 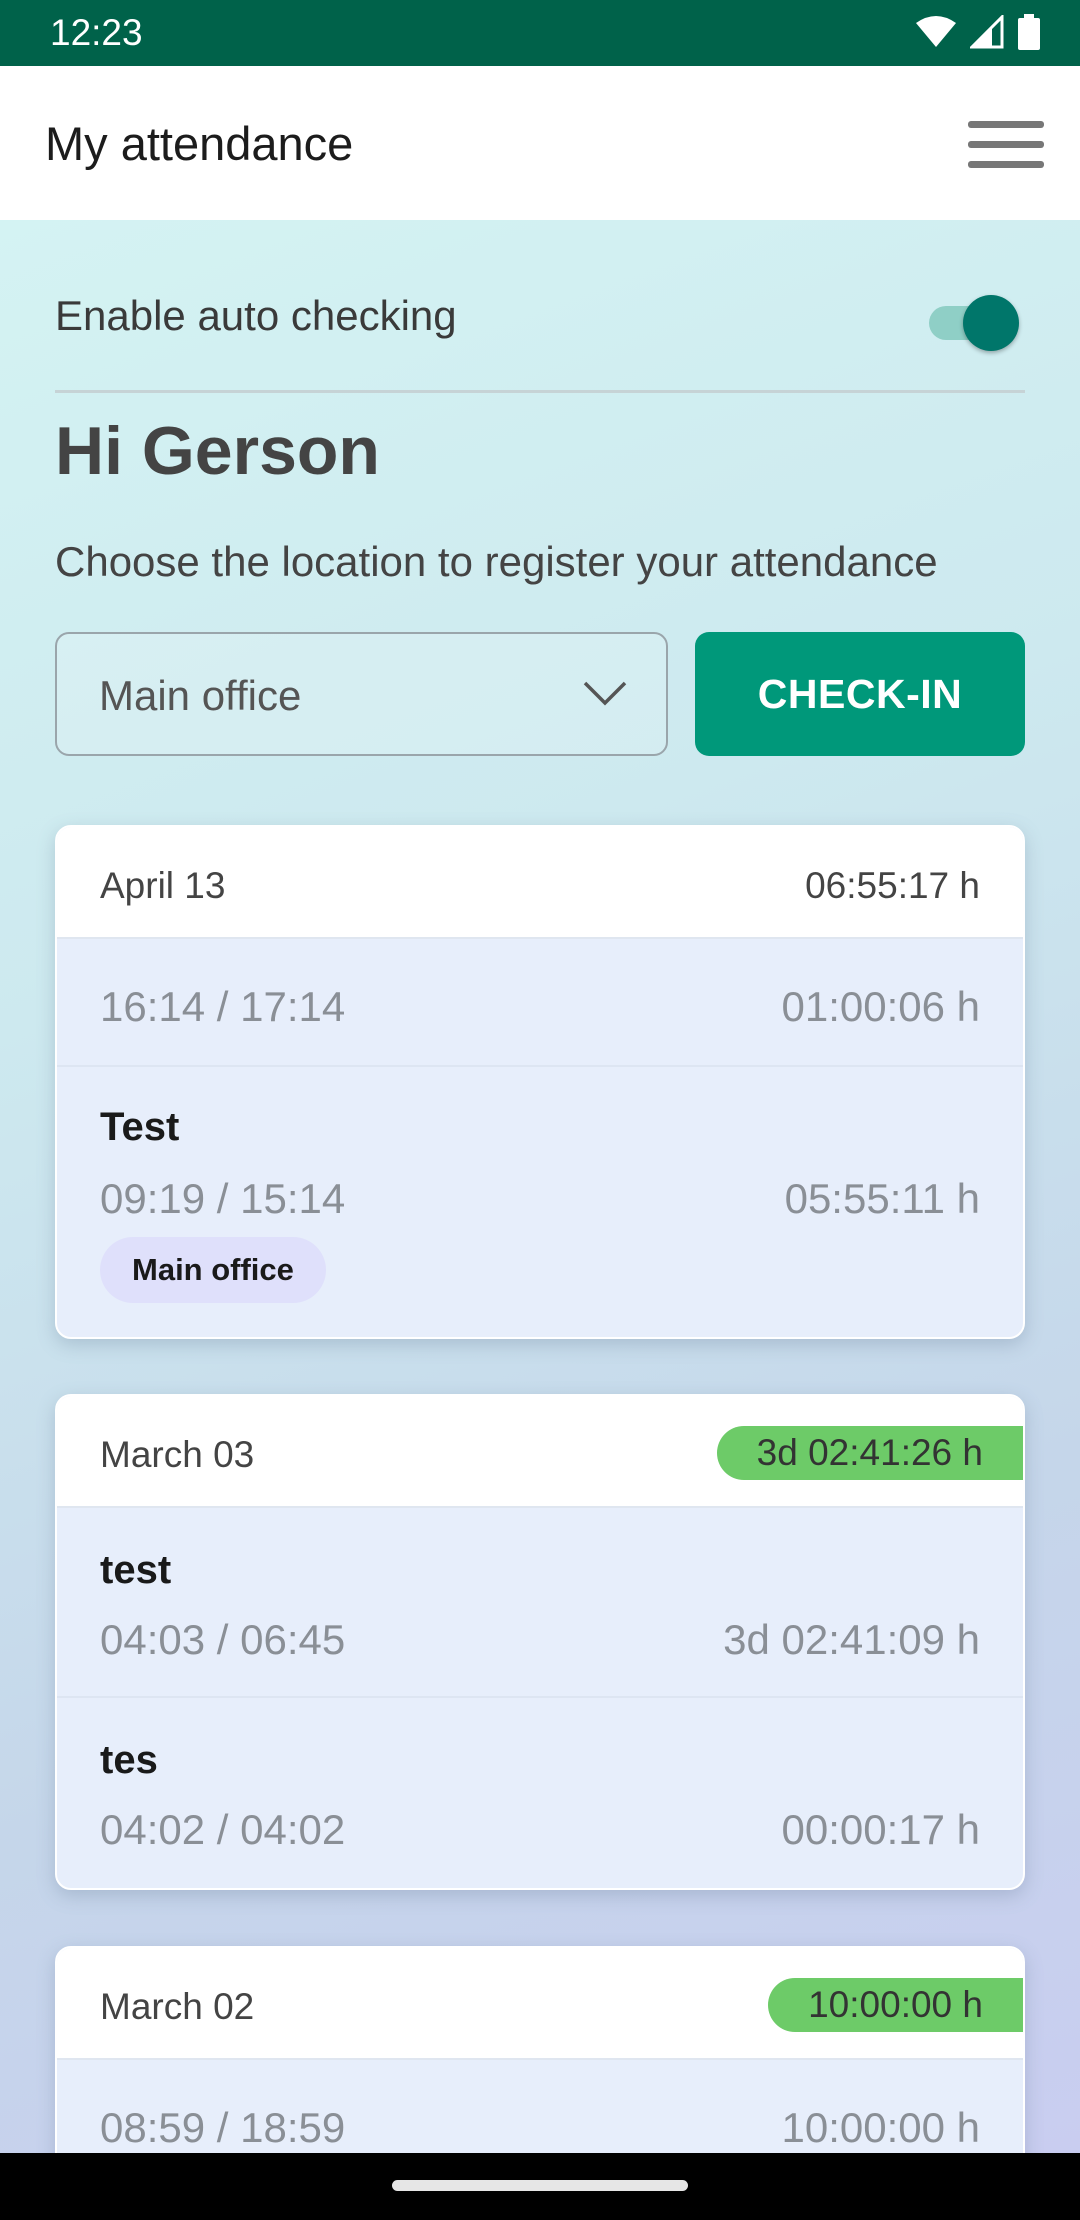 I want to click on check-in-button: CHECK-IN, so click(x=860, y=694).